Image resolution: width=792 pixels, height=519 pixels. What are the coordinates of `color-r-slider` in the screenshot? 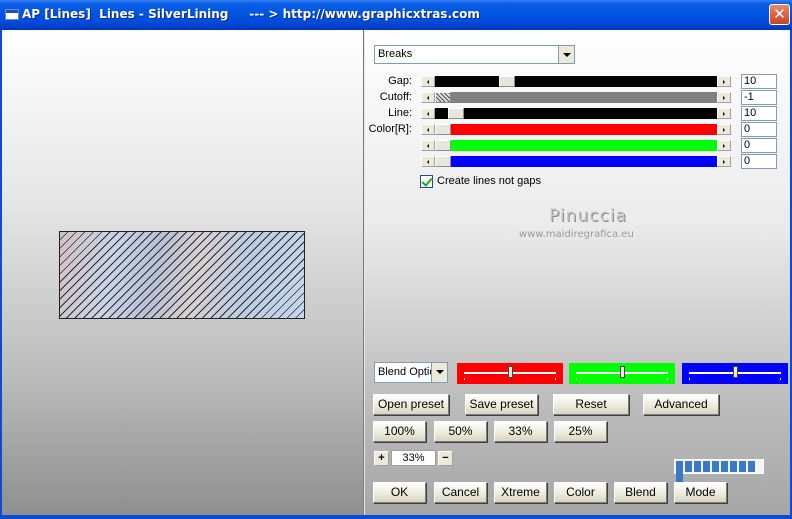 It's located at (576, 129).